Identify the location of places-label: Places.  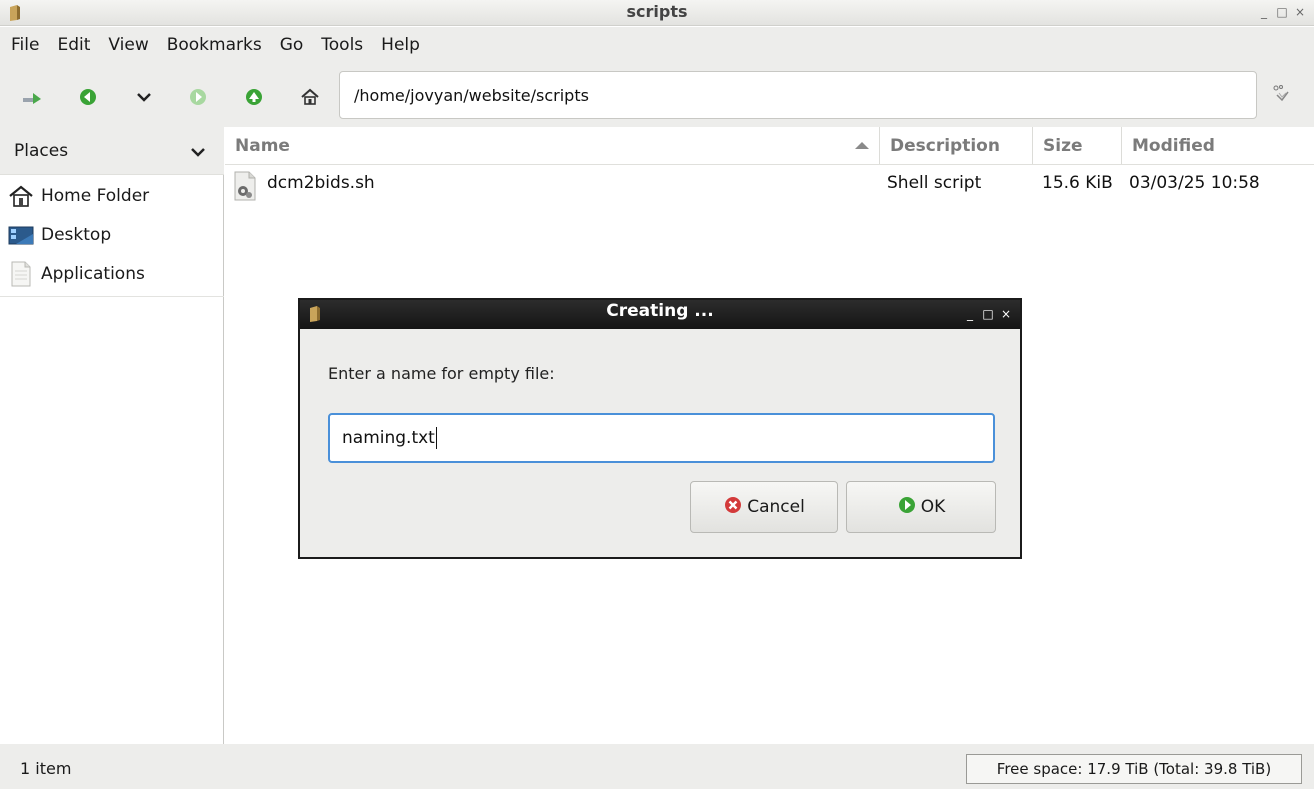
(41, 151).